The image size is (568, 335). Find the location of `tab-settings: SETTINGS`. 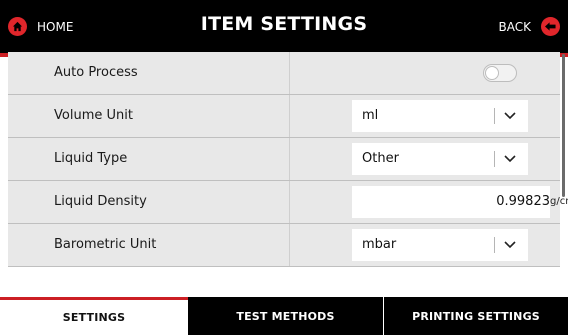

tab-settings: SETTINGS is located at coordinates (94, 316).